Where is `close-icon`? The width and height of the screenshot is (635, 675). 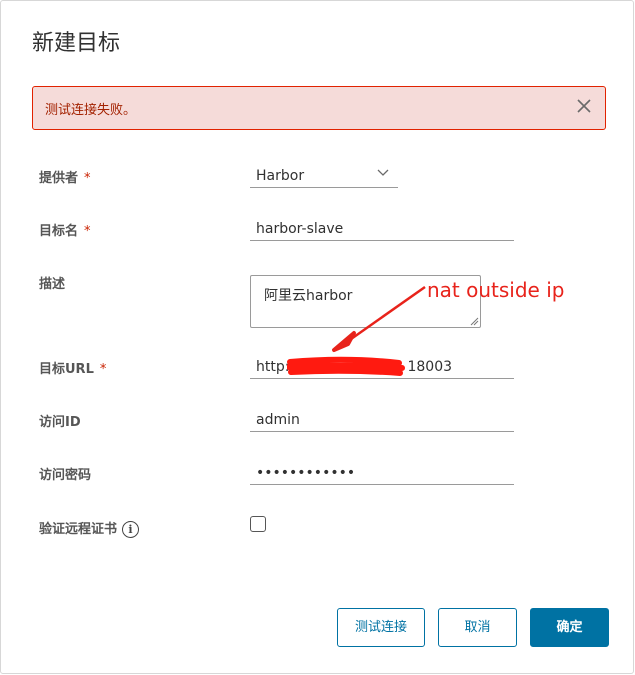 close-icon is located at coordinates (584, 106).